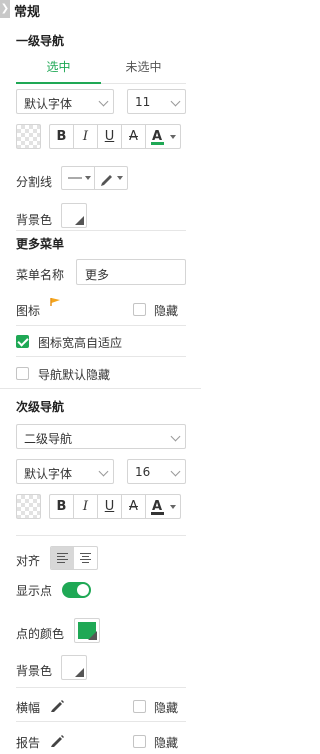 Image resolution: width=320 pixels, height=754 pixels. I want to click on align-left-icon, so click(62, 558).